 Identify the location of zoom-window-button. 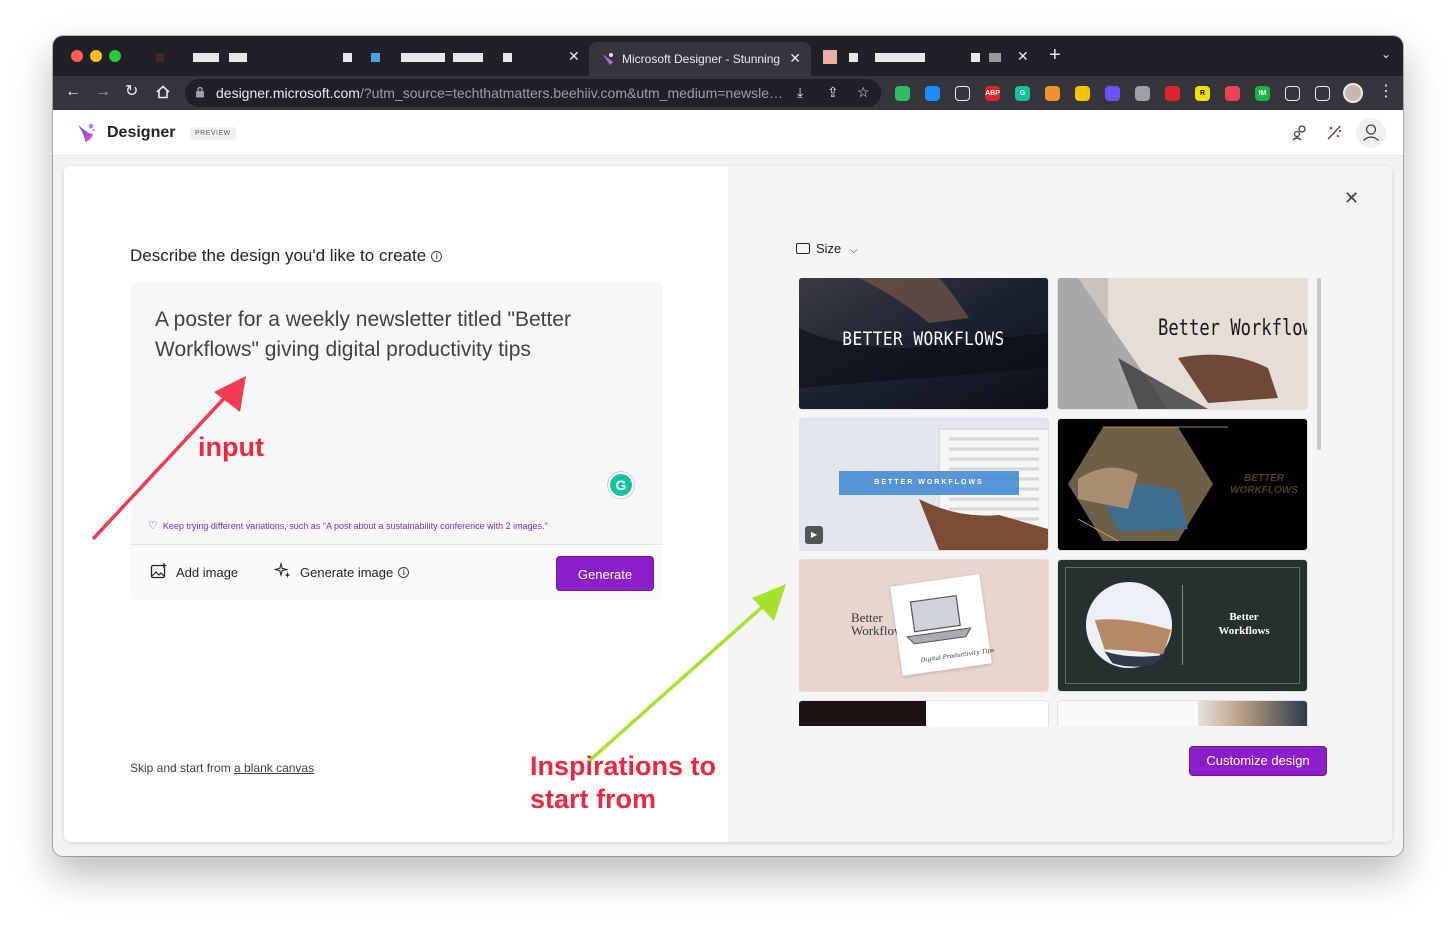
(115, 56).